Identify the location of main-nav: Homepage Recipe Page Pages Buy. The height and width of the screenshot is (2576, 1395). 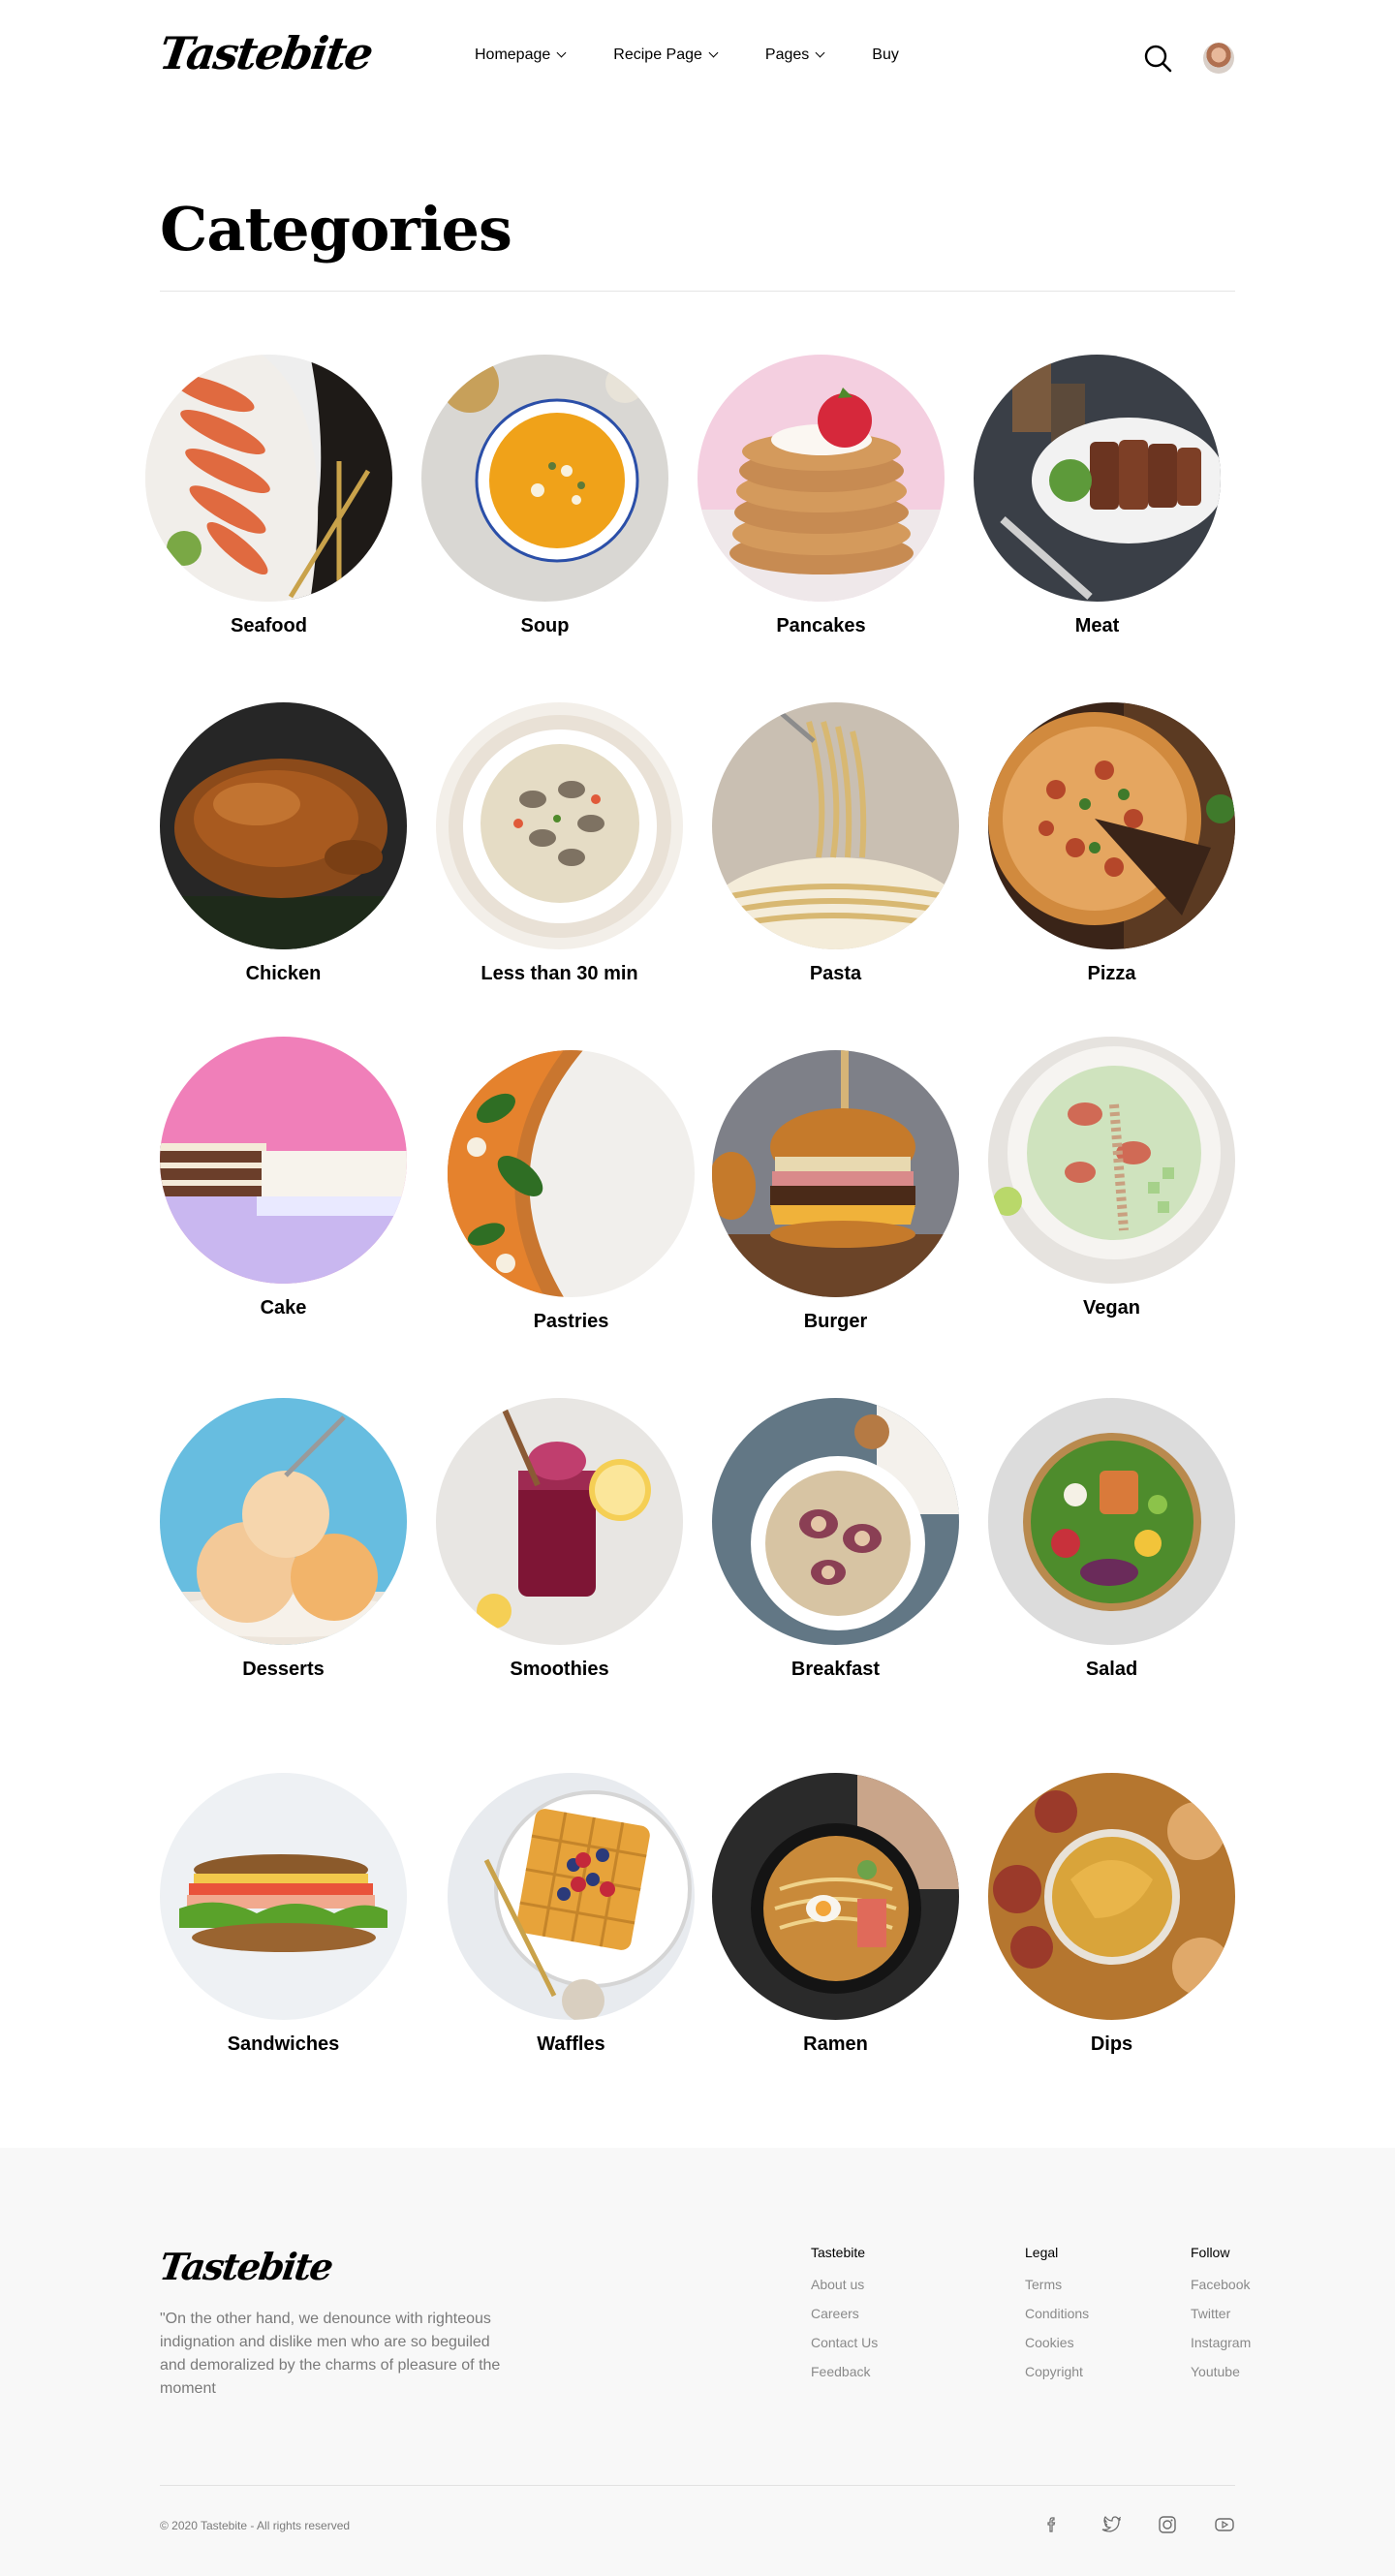
(711, 55).